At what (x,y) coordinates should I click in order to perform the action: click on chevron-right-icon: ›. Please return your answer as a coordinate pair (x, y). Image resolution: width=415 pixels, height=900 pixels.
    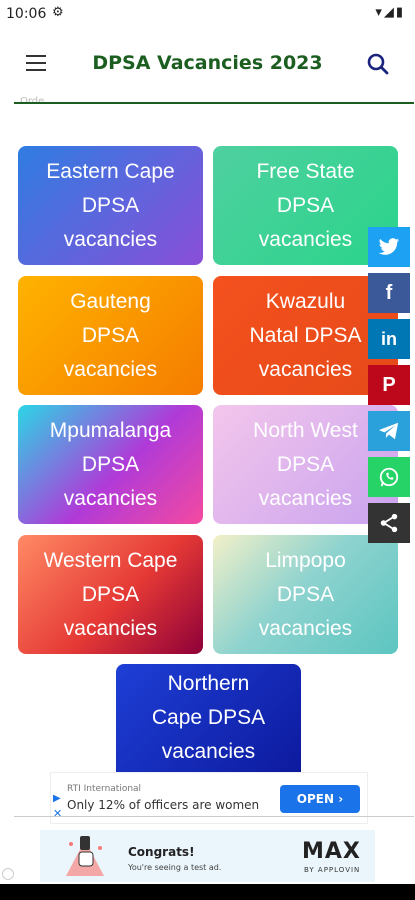
    Looking at the image, I should click on (341, 799).